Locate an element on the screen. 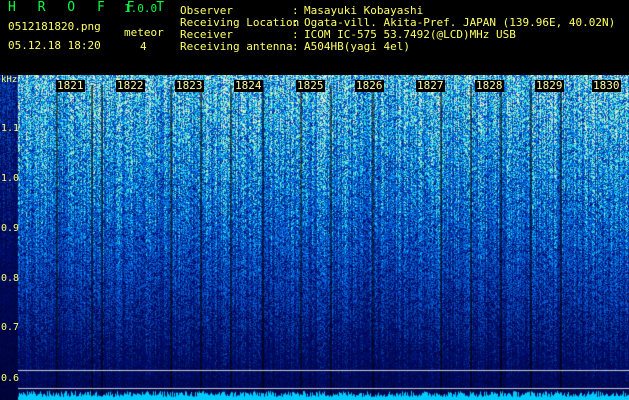 The width and height of the screenshot is (629, 400). y-tick-0-8: 0.8 is located at coordinates (10, 278).